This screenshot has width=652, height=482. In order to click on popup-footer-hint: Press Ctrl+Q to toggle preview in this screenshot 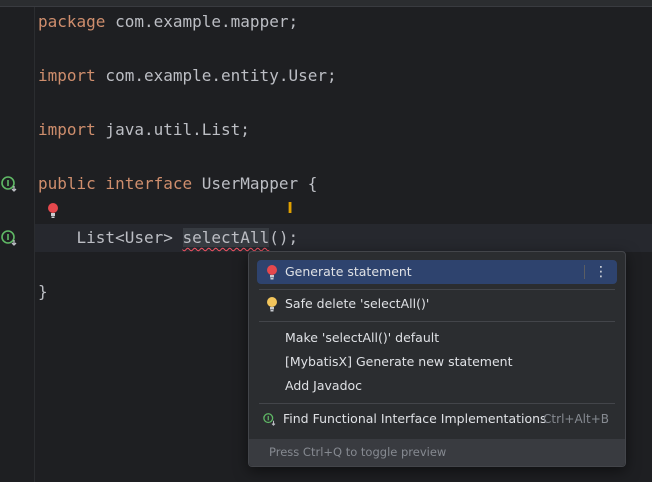, I will do `click(437, 452)`.